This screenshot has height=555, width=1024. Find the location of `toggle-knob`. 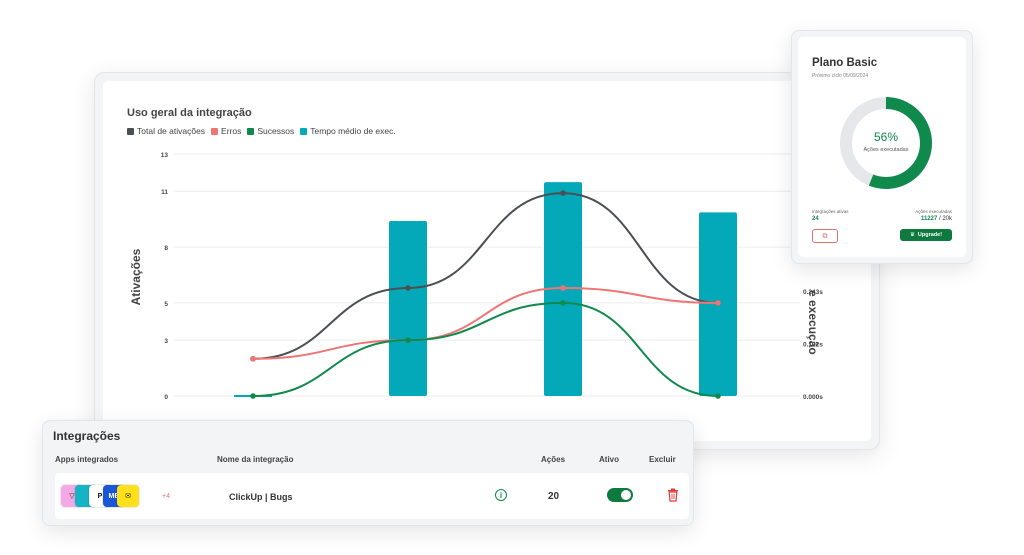

toggle-knob is located at coordinates (626, 495).